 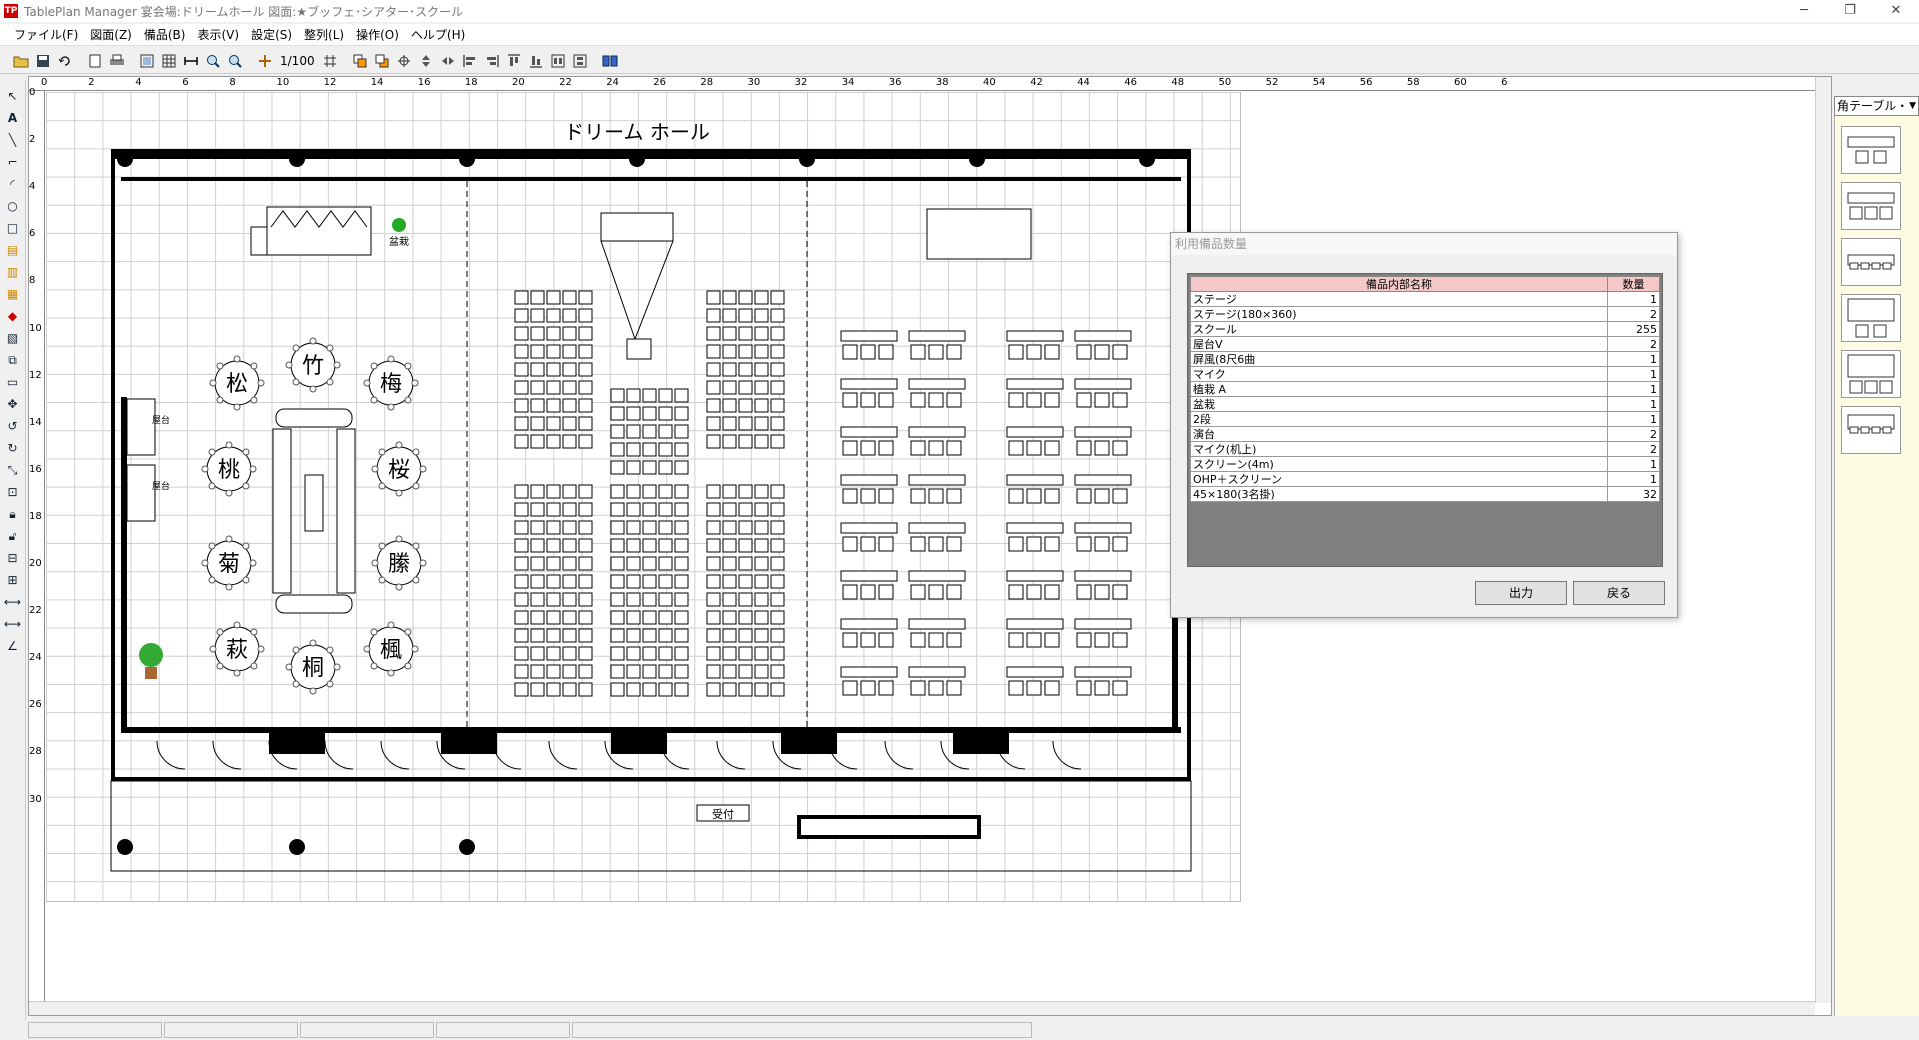 What do you see at coordinates (426, 61) in the screenshot?
I see `flip-vertical-icon` at bounding box center [426, 61].